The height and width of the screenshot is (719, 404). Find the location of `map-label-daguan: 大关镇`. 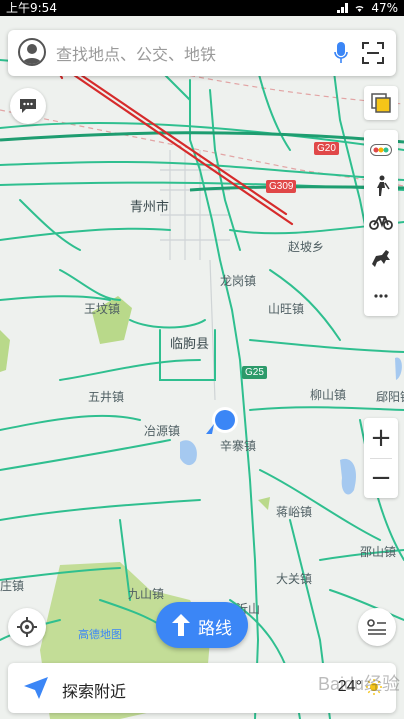

map-label-daguan: 大关镇 is located at coordinates (294, 579).